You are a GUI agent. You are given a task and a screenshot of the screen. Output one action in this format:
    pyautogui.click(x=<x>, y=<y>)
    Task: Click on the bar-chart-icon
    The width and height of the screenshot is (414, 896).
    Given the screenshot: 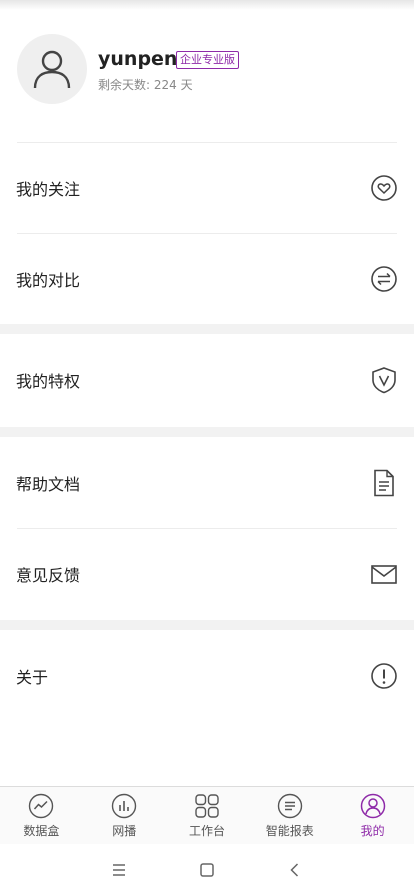 What is the action you would take?
    pyautogui.click(x=124, y=806)
    